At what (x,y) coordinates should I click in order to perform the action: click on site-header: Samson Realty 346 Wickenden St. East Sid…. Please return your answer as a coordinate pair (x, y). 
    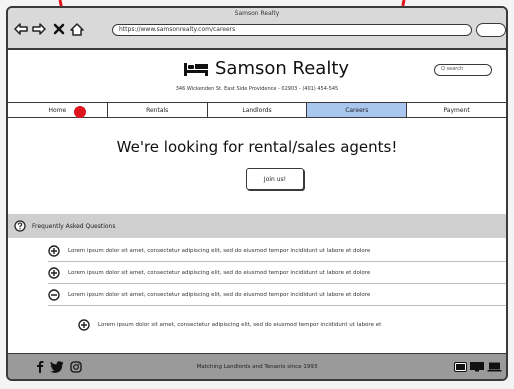
    Looking at the image, I should click on (257, 76).